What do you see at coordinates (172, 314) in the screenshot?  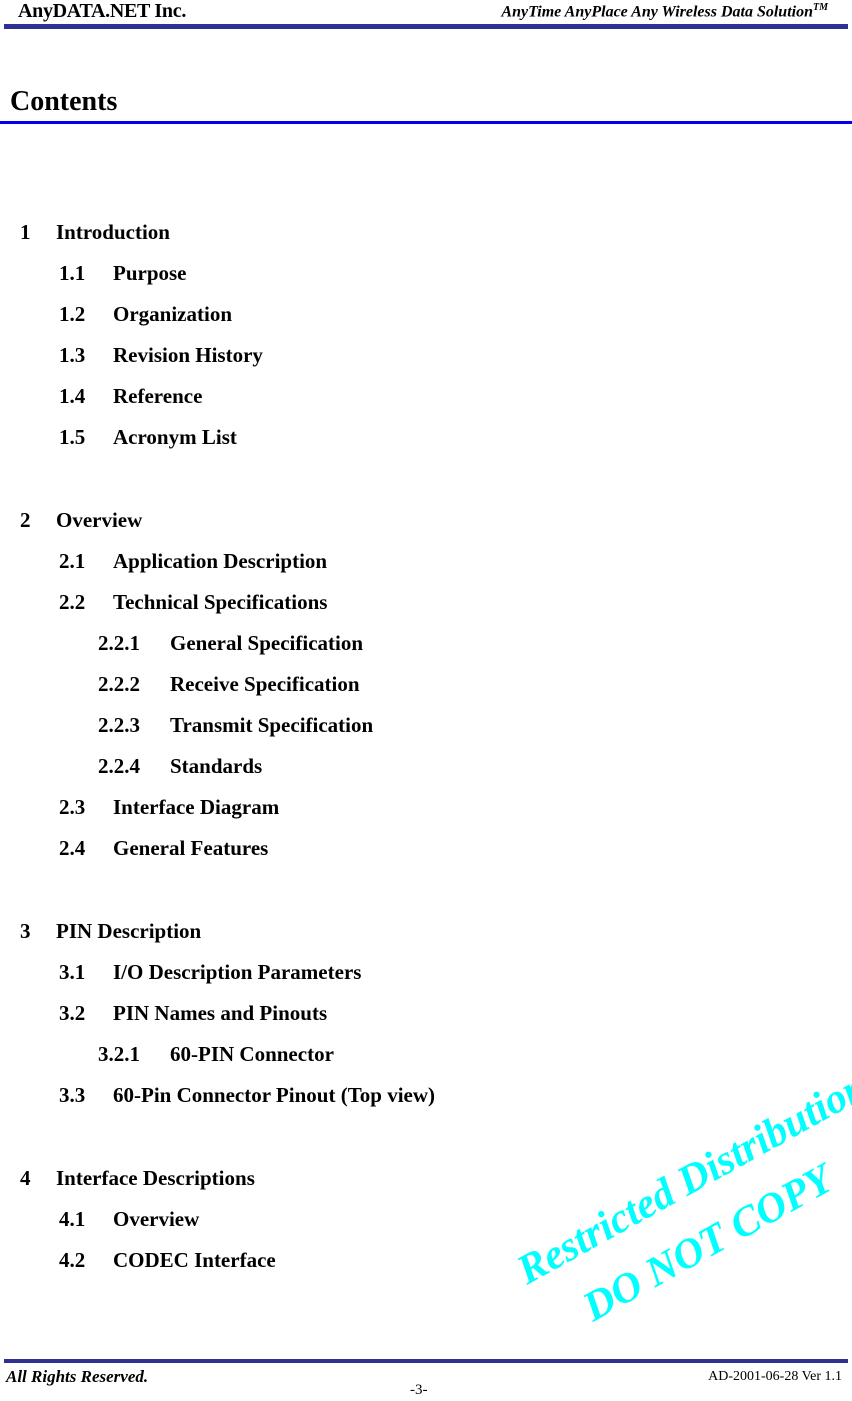 I see `toc-entry-title: Organization` at bounding box center [172, 314].